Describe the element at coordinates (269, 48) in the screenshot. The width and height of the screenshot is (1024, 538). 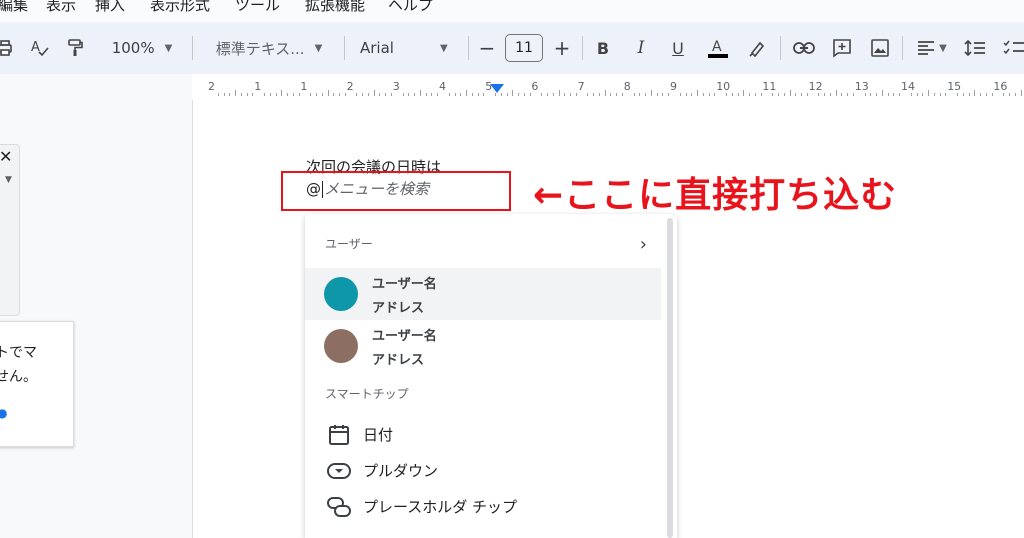
I see `style-select: 標準テキス... ▼` at that location.